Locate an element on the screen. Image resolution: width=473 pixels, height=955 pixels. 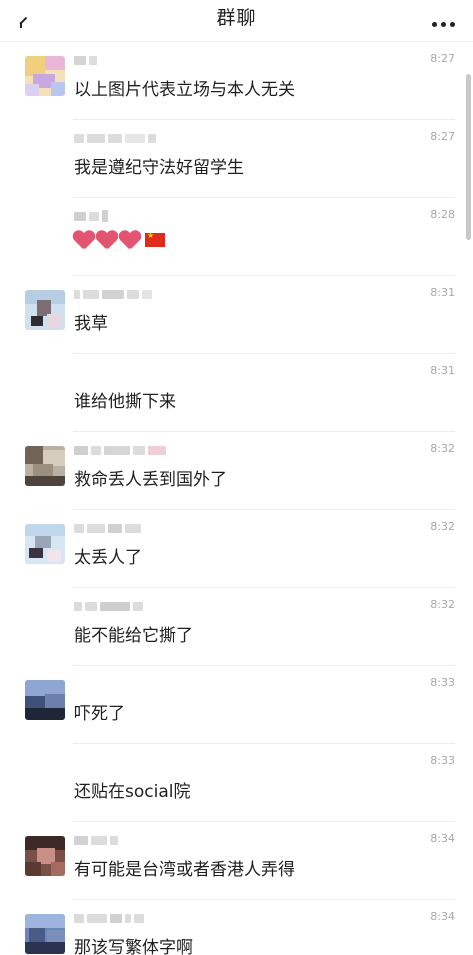
message-row: 8:32 能不能给它撕了 is located at coordinates (236, 627).